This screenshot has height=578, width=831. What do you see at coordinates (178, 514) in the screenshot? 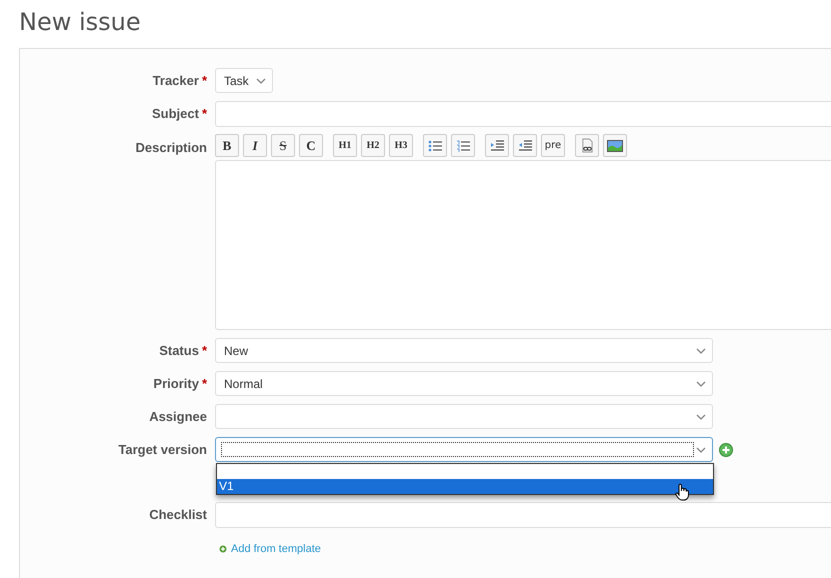
I see `field-label: Checklist` at bounding box center [178, 514].